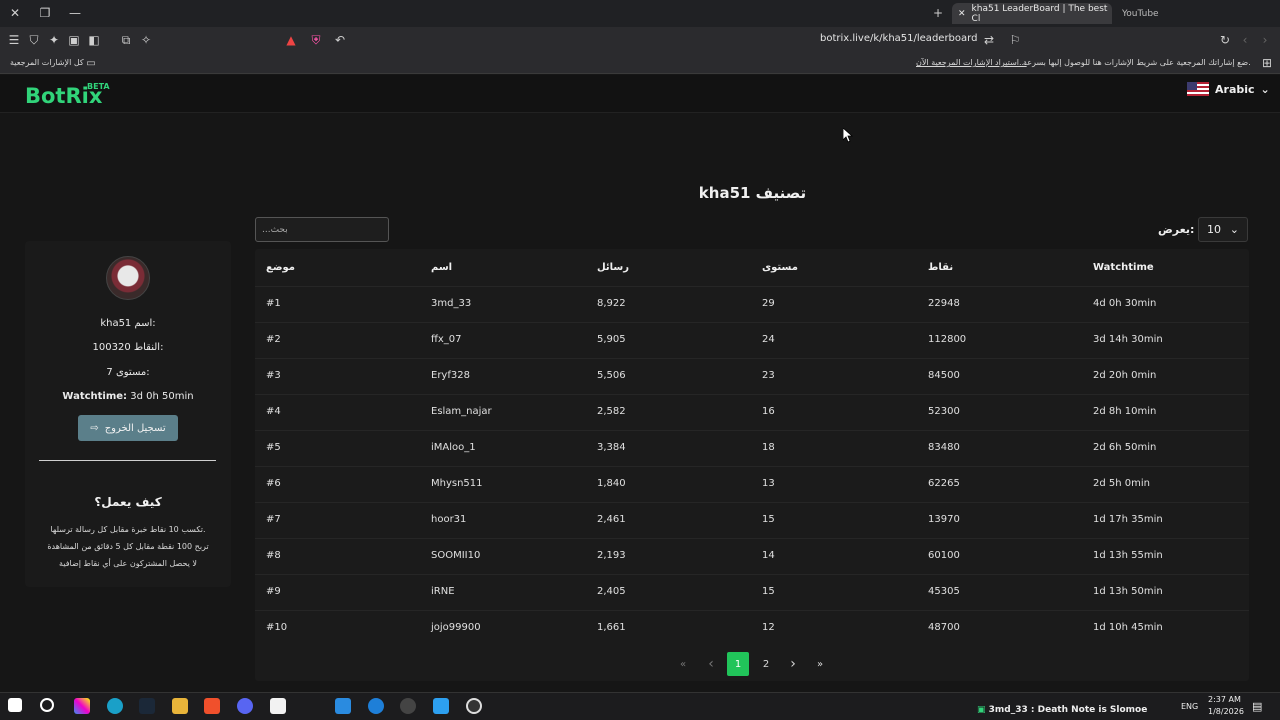 The width and height of the screenshot is (1280, 720). I want to click on windows-start-icon, so click(15, 705).